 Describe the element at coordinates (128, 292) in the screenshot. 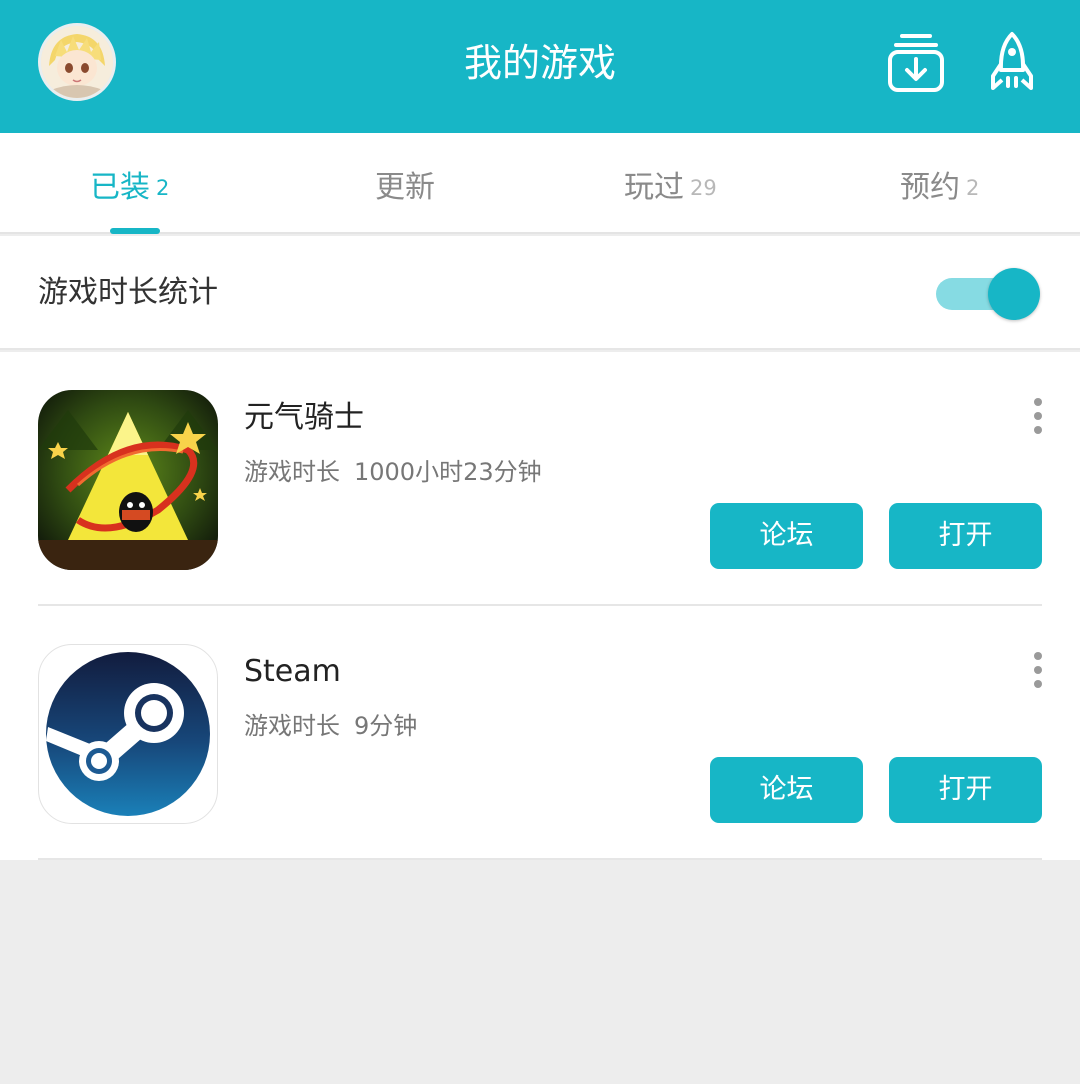

I see `playtime-stats-label: 游戏时长统计` at that location.